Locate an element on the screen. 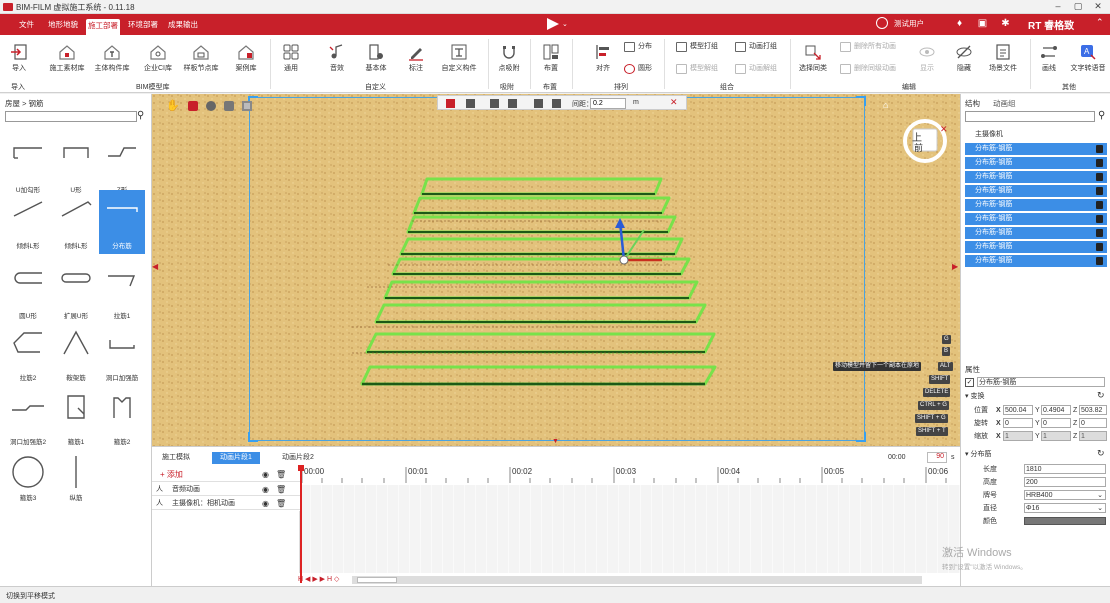 This screenshot has height=603, width=1110. delete-sibling-anim-button: 删除同级动画 is located at coordinates (868, 69).